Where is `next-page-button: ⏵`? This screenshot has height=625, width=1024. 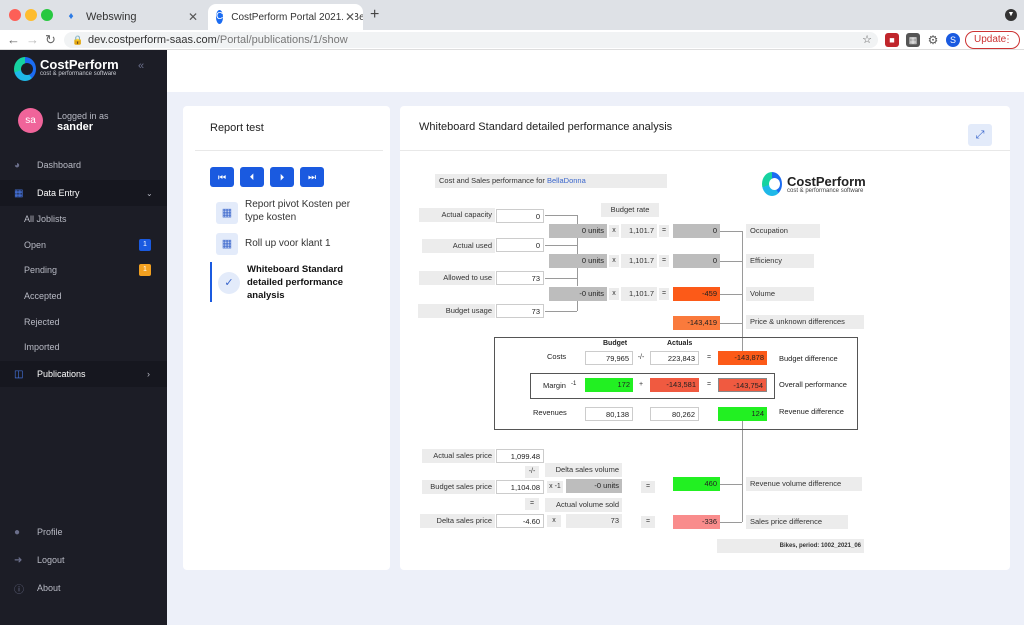
next-page-button: ⏵ is located at coordinates (282, 177).